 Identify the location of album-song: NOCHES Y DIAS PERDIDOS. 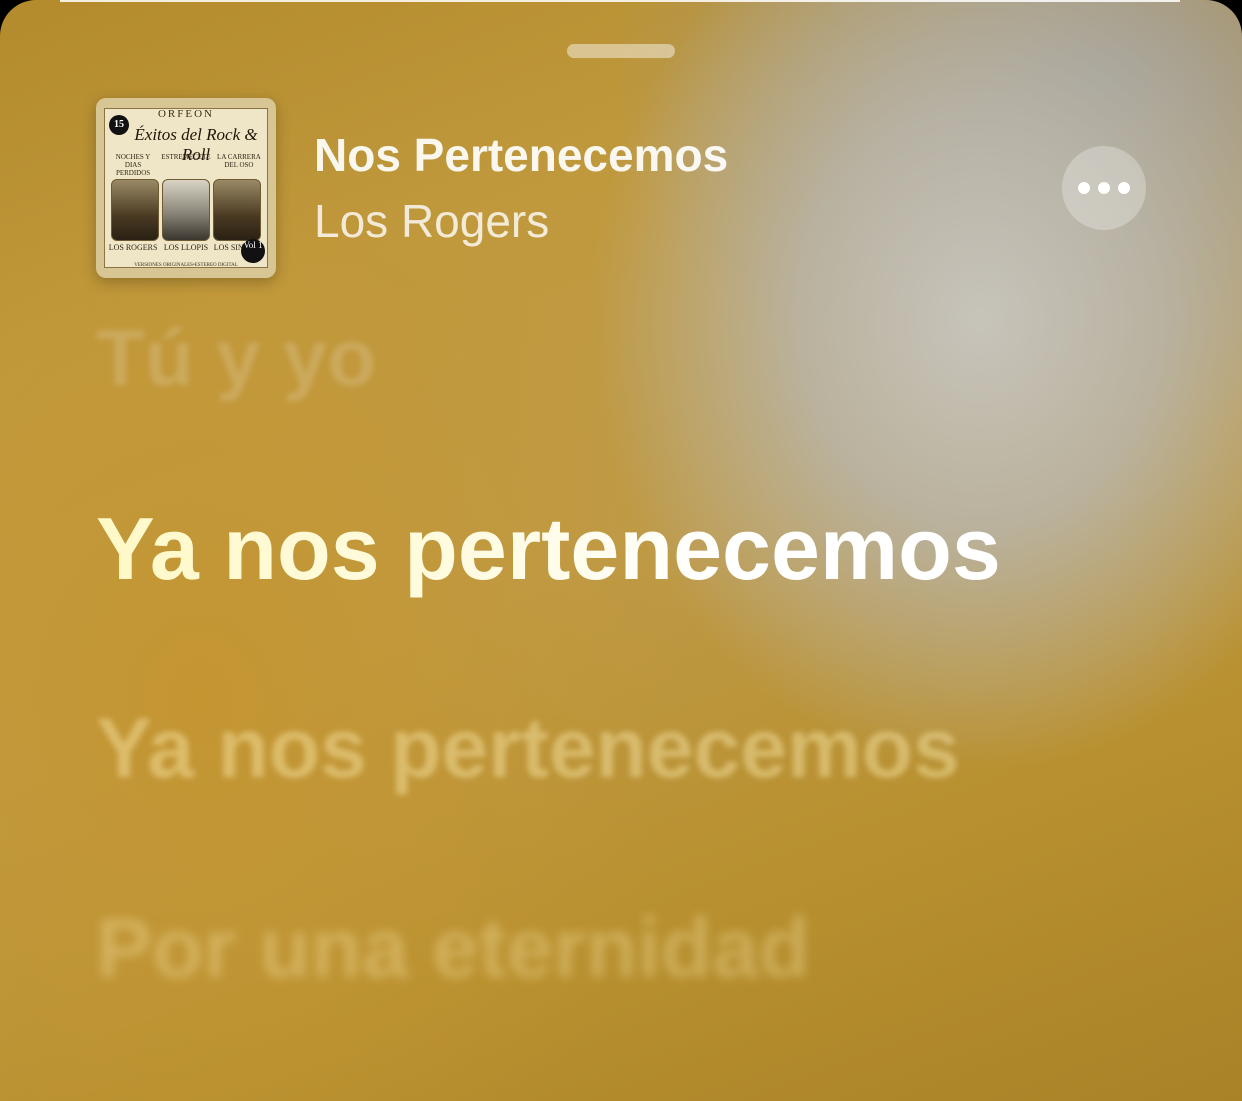
(133, 165).